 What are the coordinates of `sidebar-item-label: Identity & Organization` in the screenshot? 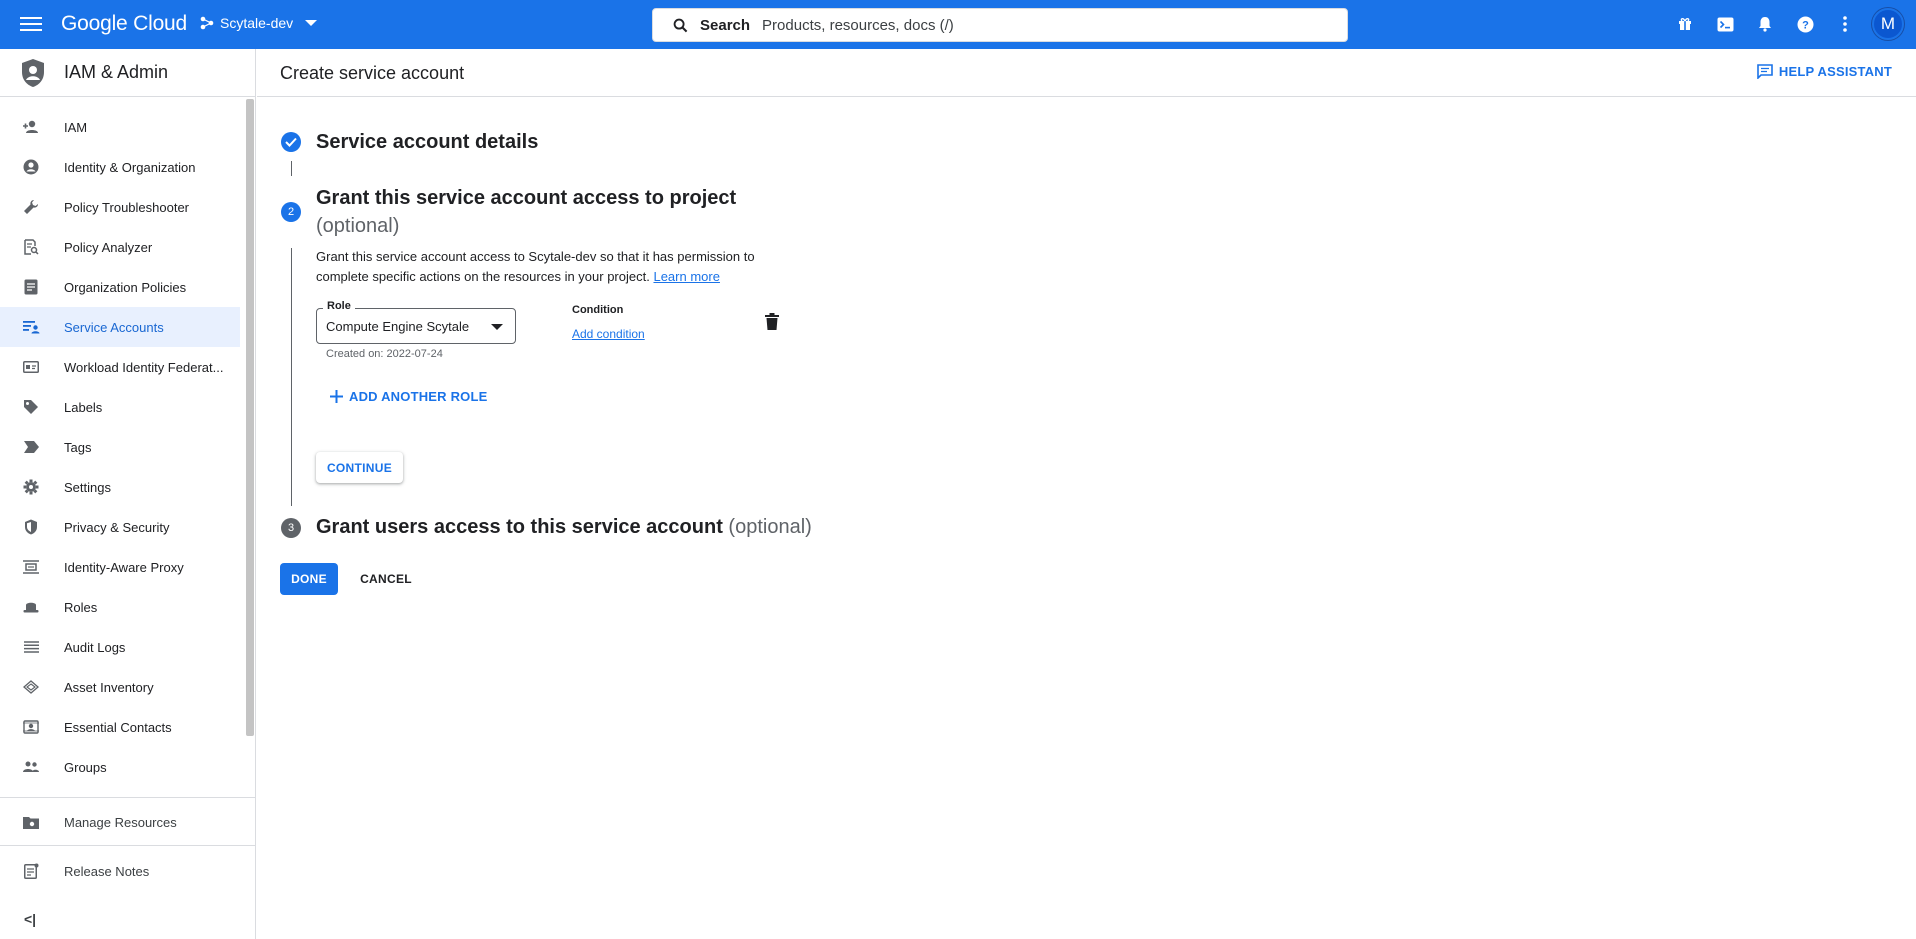 It's located at (130, 167).